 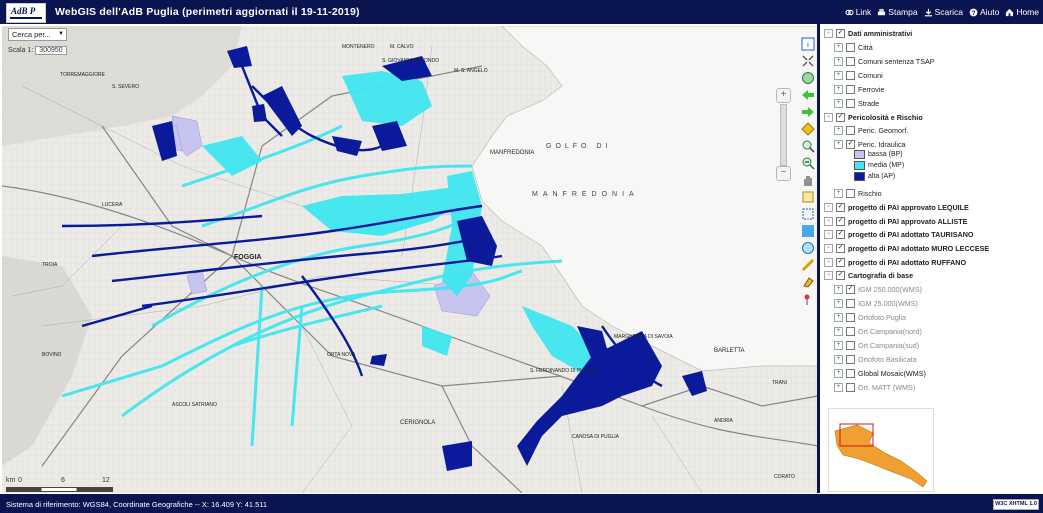 I want to click on adb-logo: AdB P, so click(x=26, y=13).